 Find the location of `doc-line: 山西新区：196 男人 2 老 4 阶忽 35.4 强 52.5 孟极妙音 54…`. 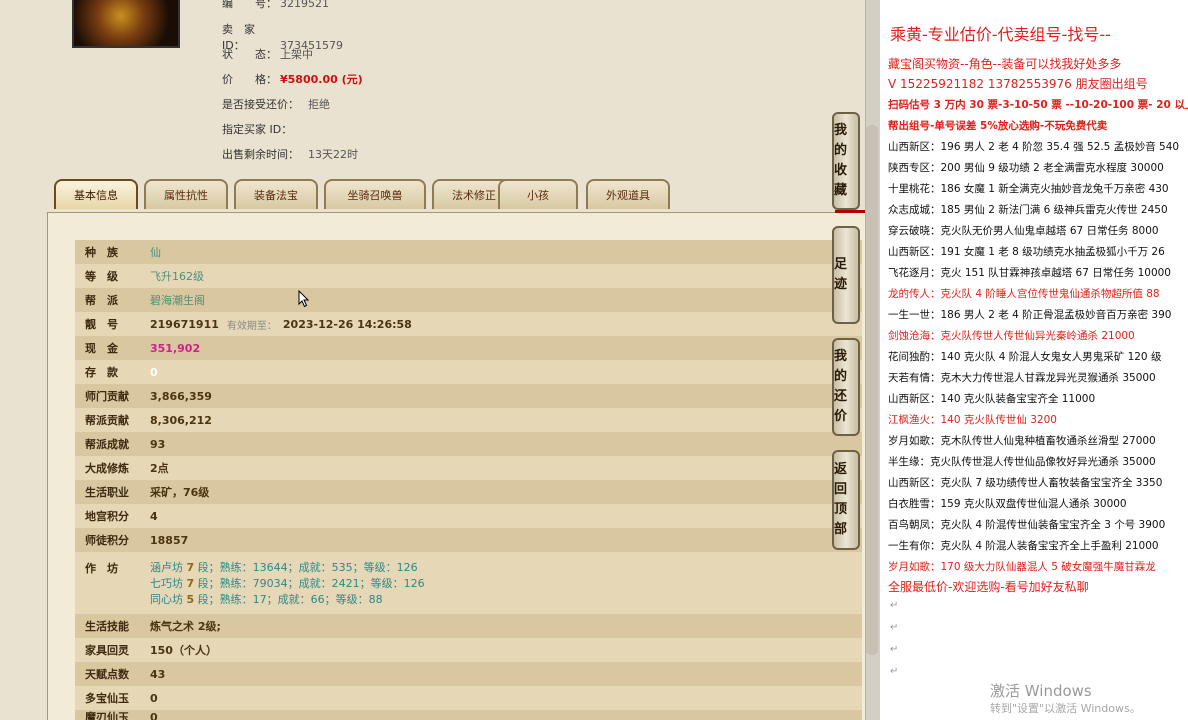

doc-line: 山西新区：196 男人 2 老 4 阶忽 35.4 强 52.5 孟极妙音 54… is located at coordinates (1034, 147).